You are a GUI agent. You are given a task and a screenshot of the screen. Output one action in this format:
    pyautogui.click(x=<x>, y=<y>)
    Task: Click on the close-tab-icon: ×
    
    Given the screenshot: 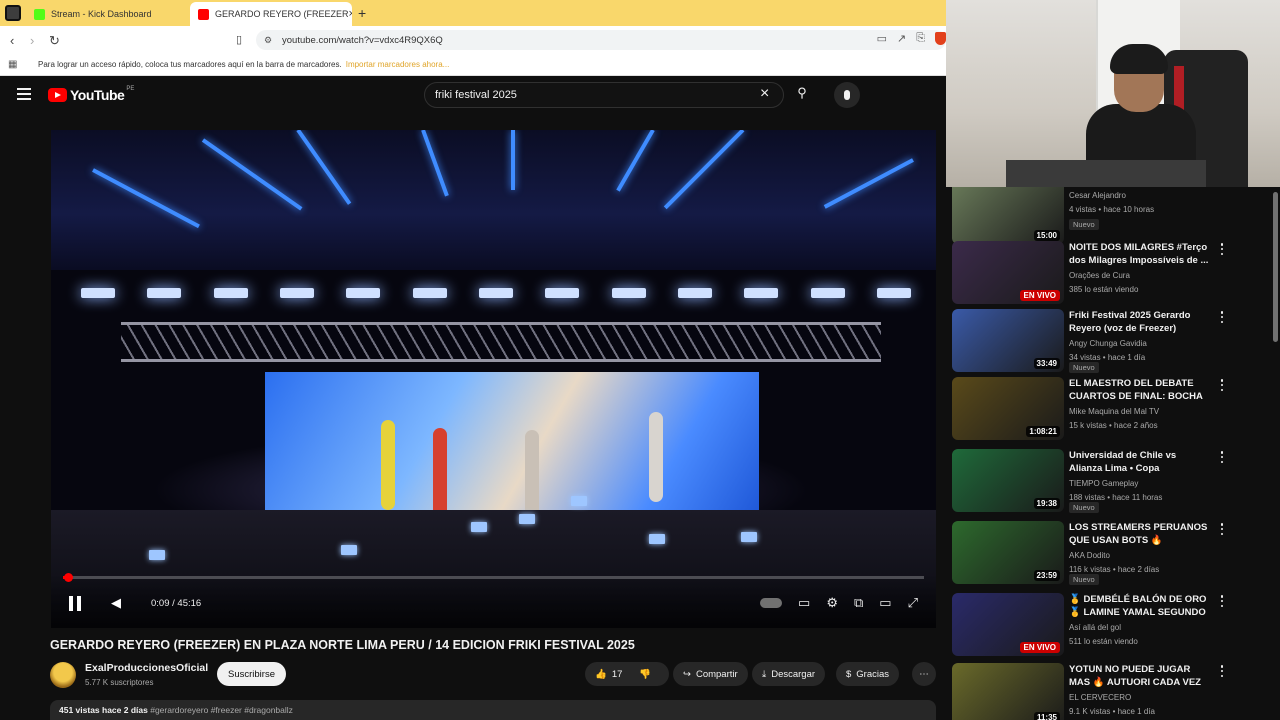 What is the action you would take?
    pyautogui.click(x=350, y=14)
    